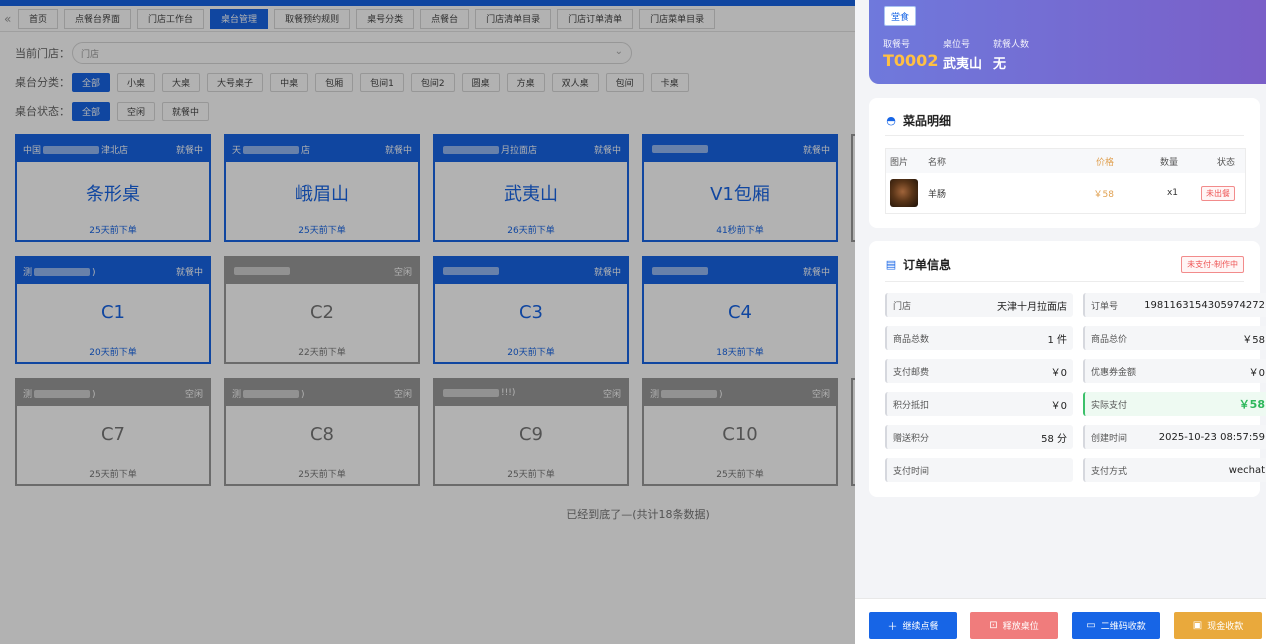 This screenshot has width=1266, height=644. Describe the element at coordinates (1218, 193) in the screenshot. I see `status-badge: 未出餐` at that location.